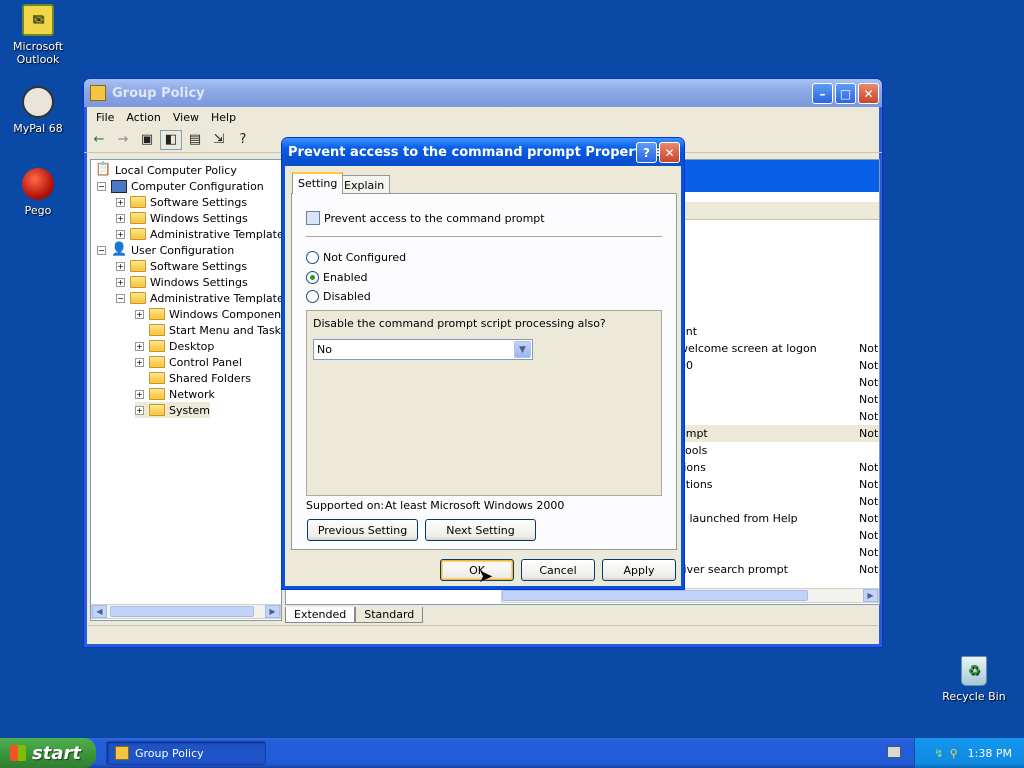 This screenshot has height=768, width=1024. Describe the element at coordinates (173, 410) in the screenshot. I see `tree-item-system: + System` at that location.